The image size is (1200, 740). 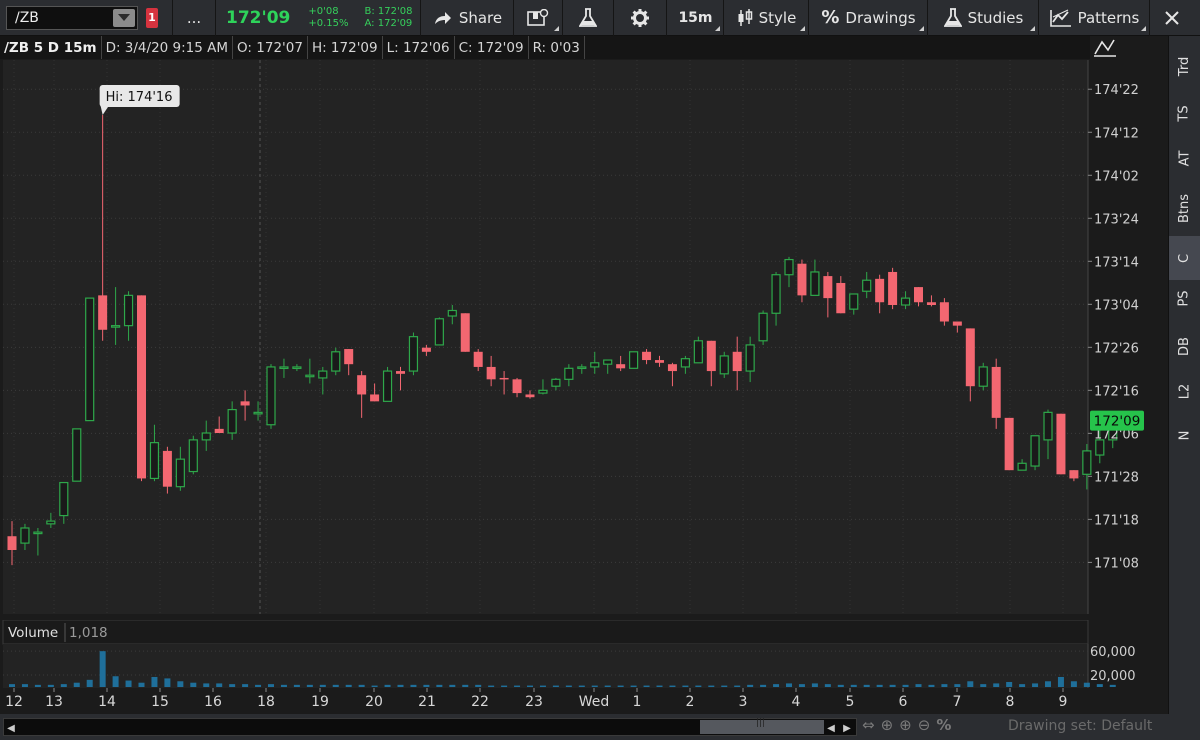 What do you see at coordinates (924, 725) in the screenshot?
I see `zoom-out-icon: ⊖` at bounding box center [924, 725].